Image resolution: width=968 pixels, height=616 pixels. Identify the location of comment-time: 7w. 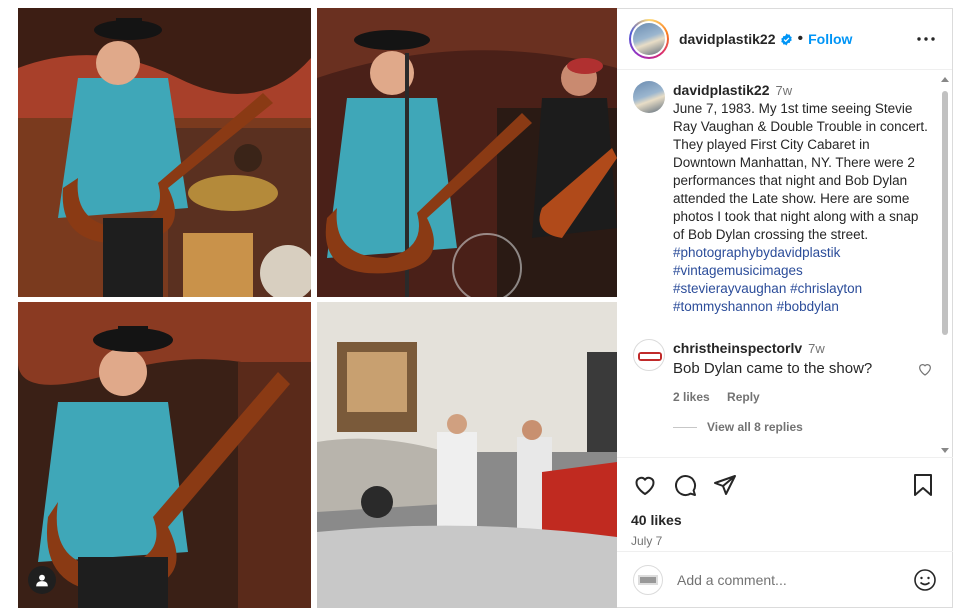
(816, 348).